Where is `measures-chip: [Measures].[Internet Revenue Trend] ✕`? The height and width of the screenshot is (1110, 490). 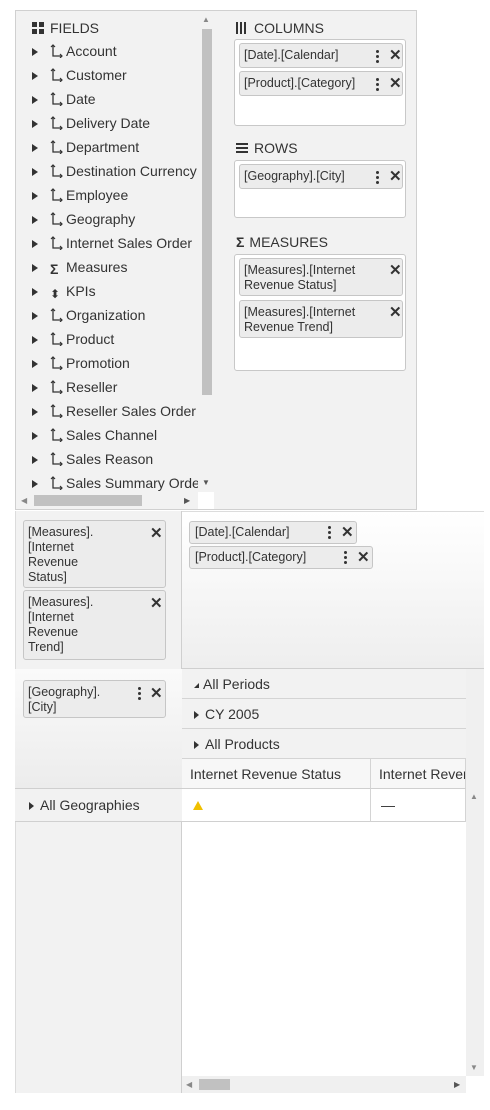 measures-chip: [Measures].[Internet Revenue Trend] ✕ is located at coordinates (321, 319).